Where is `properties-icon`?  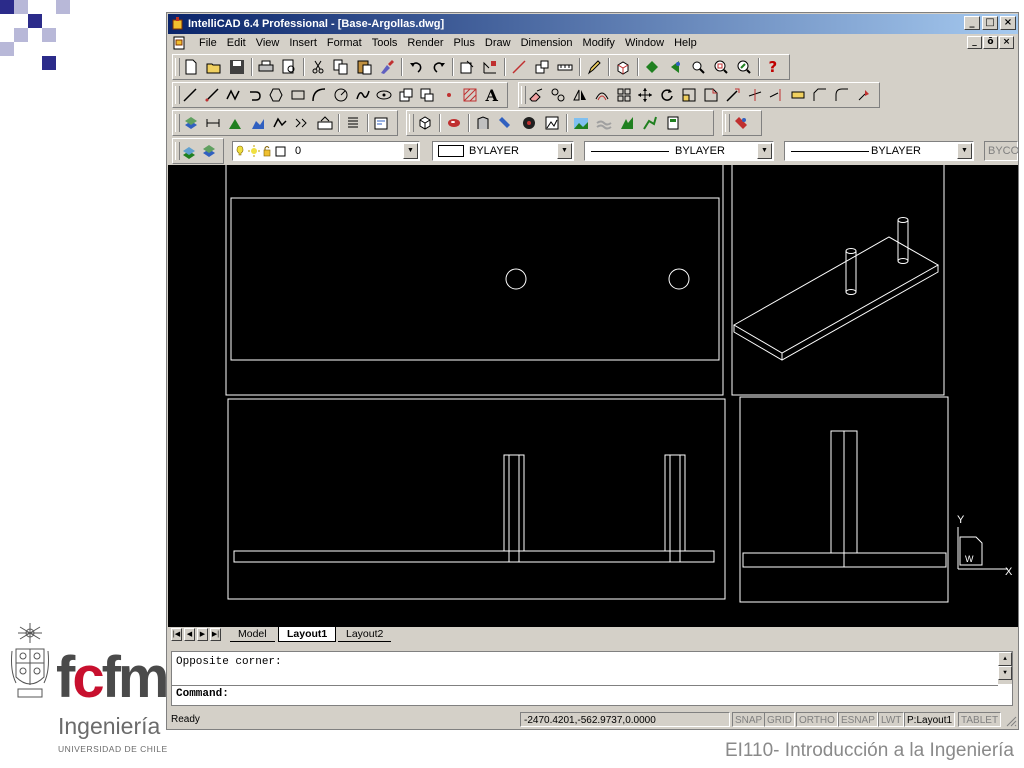 properties-icon is located at coordinates (467, 67).